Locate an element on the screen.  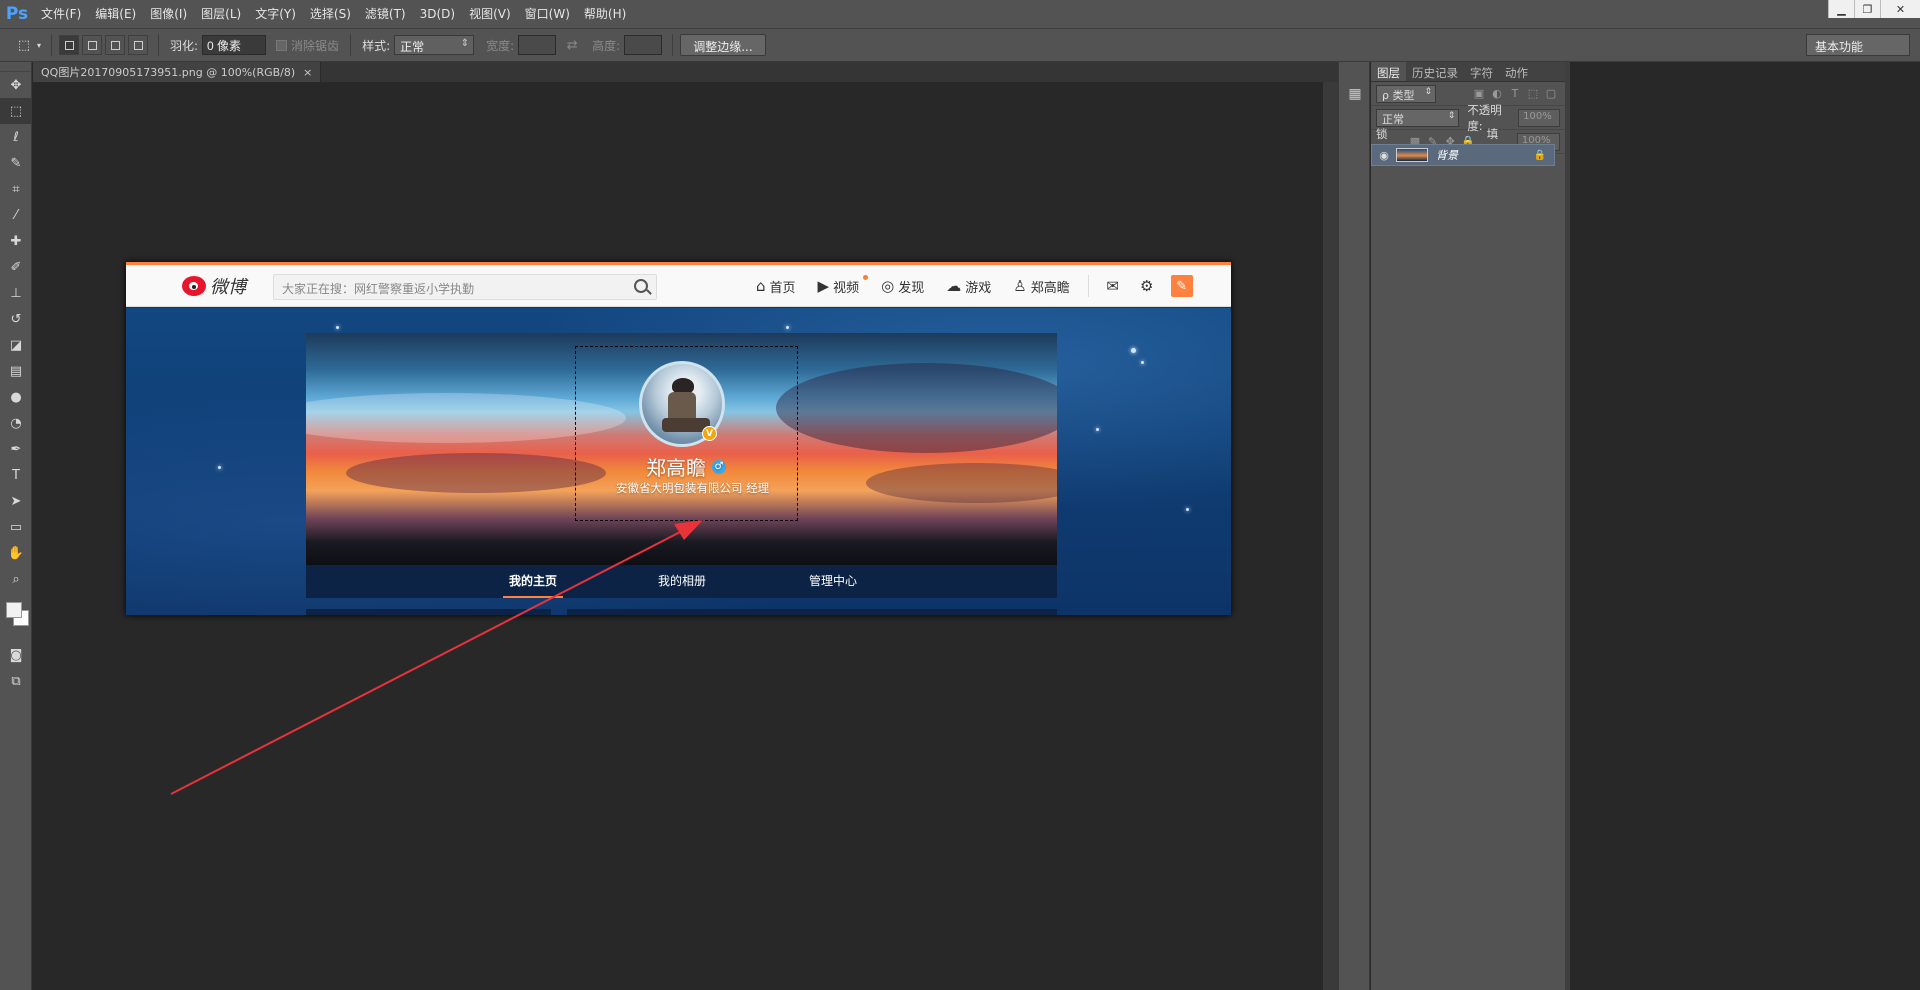
weibo-nav-video: ▶ 视频 is located at coordinates (843, 285).